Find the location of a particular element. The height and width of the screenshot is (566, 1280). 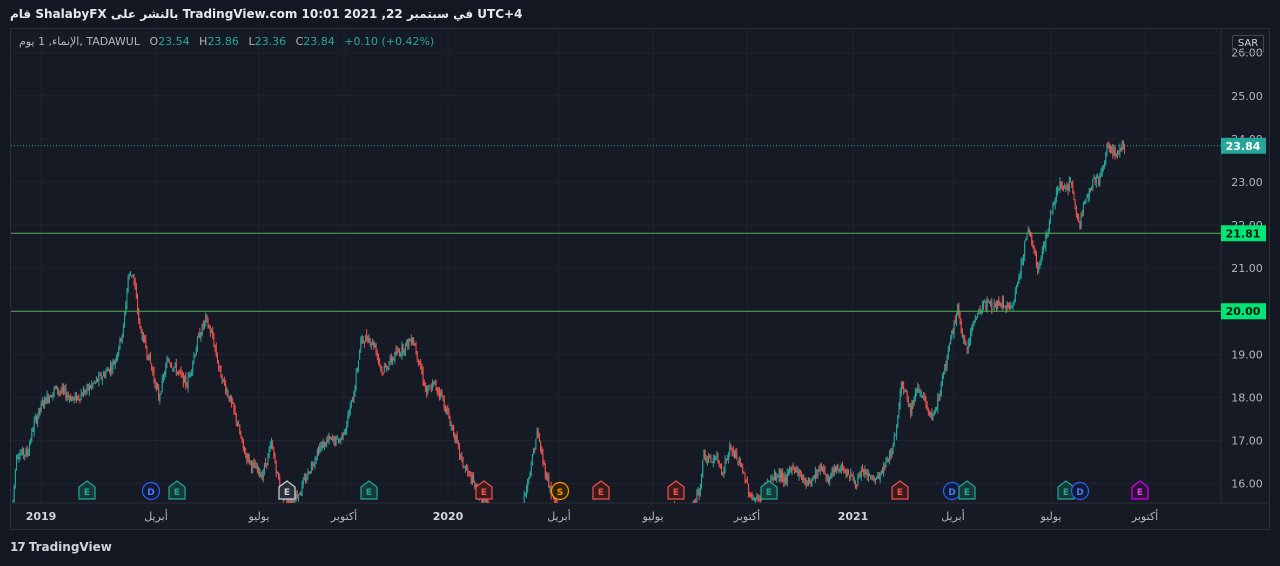

level-price-tag: 20.00 is located at coordinates (1243, 311).